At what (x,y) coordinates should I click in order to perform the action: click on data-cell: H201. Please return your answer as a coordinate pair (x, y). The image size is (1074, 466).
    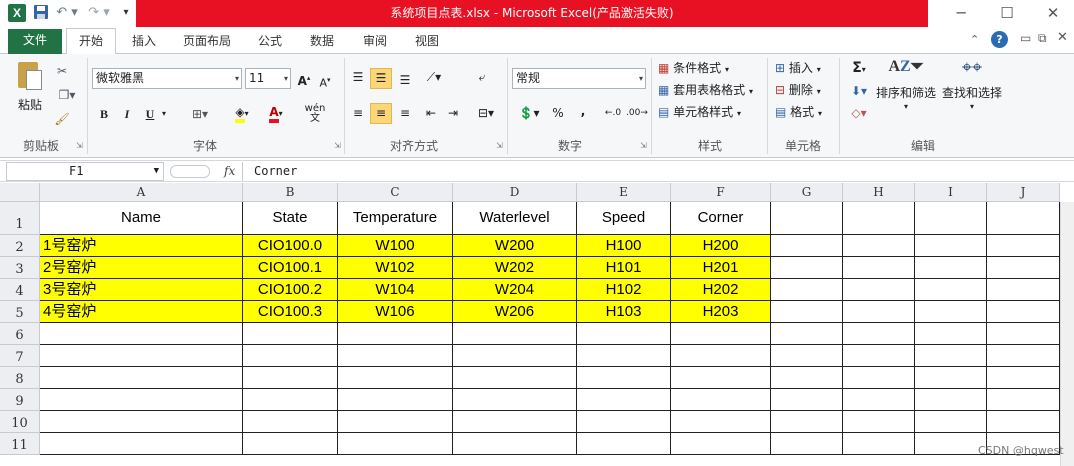
    Looking at the image, I should click on (721, 268).